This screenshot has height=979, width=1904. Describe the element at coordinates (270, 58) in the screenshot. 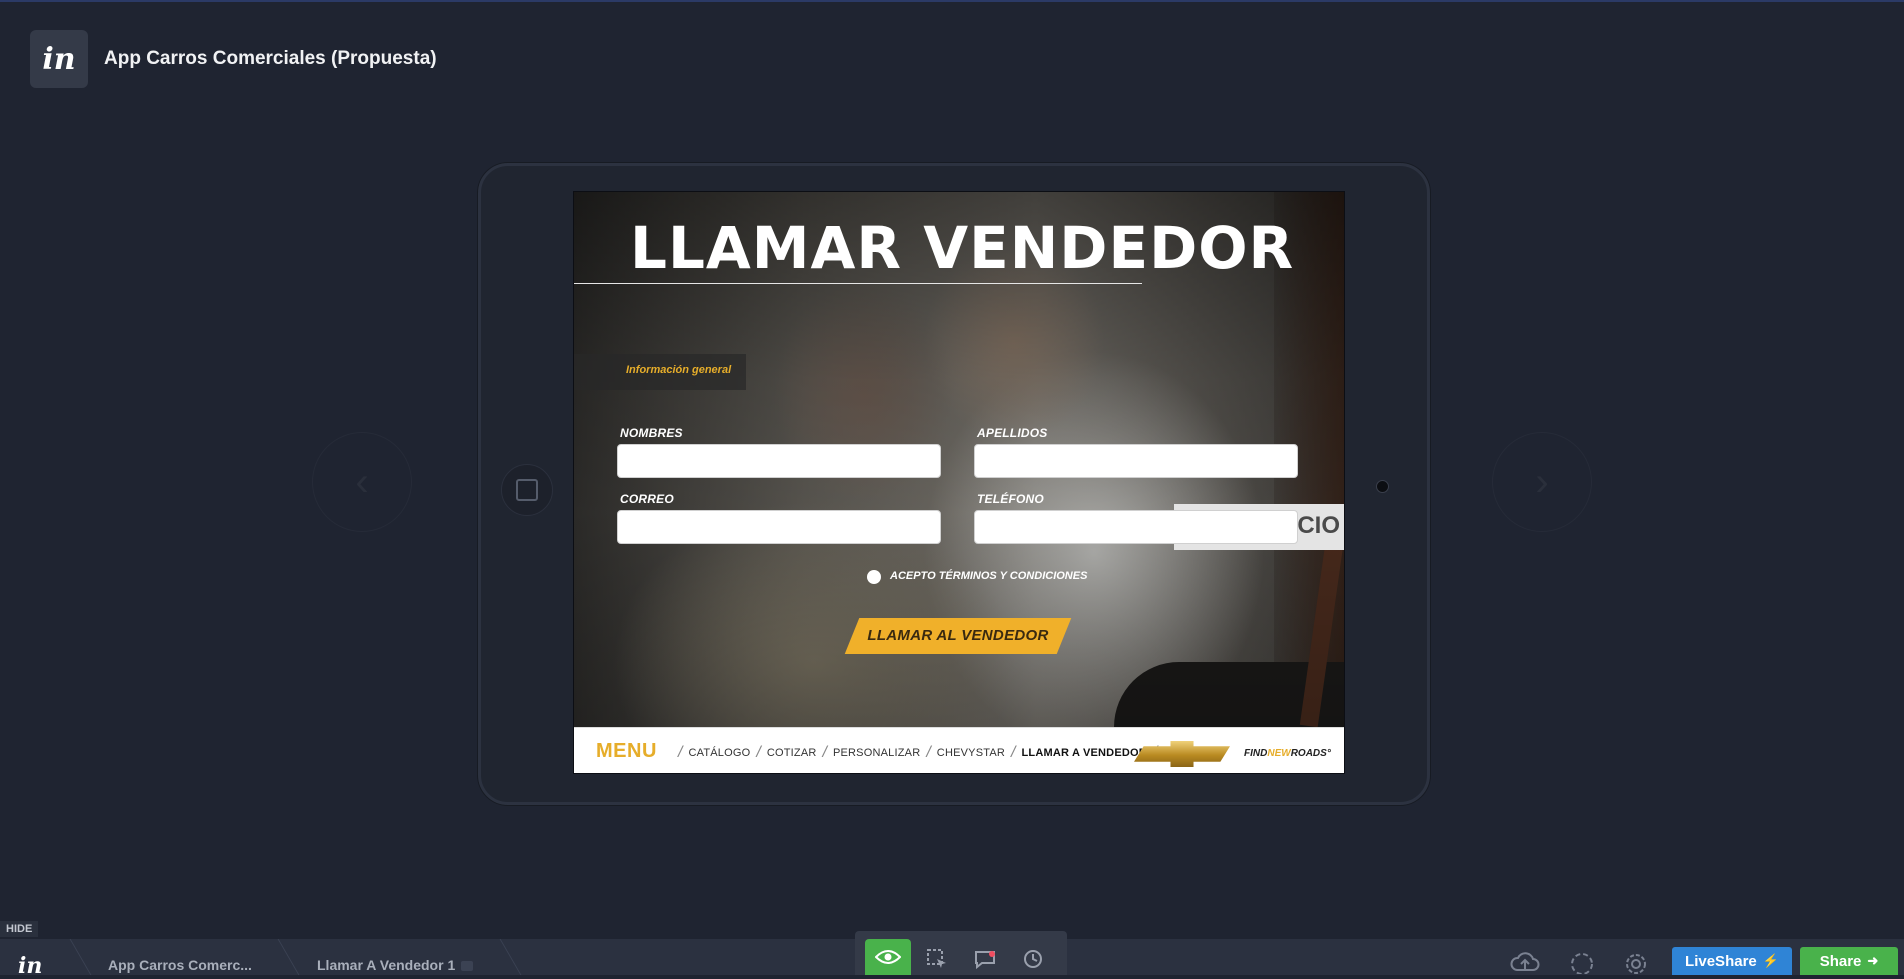

I see `project-title: App Carros Comerciales (Propuesta)` at that location.